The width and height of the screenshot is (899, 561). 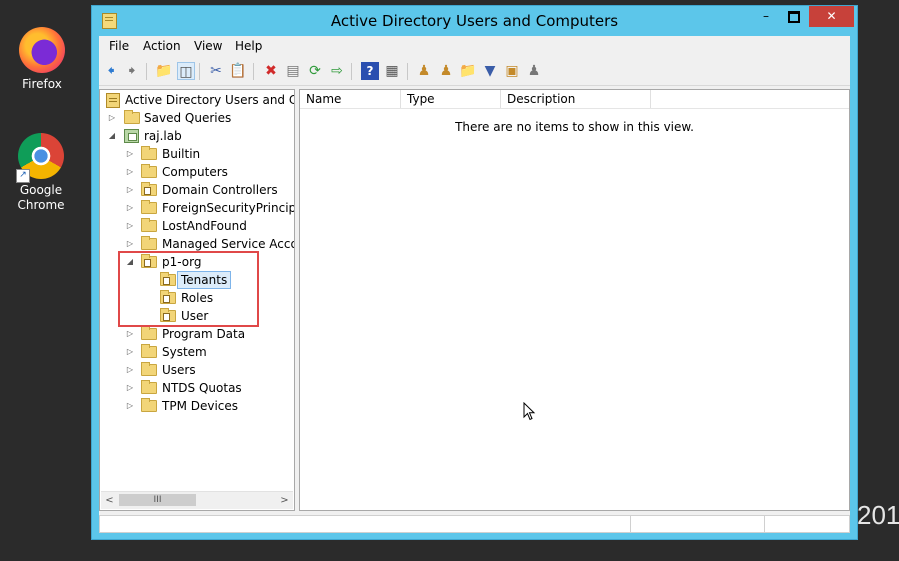 What do you see at coordinates (220, 190) in the screenshot?
I see `tree-item-label: Domain Controllers` at bounding box center [220, 190].